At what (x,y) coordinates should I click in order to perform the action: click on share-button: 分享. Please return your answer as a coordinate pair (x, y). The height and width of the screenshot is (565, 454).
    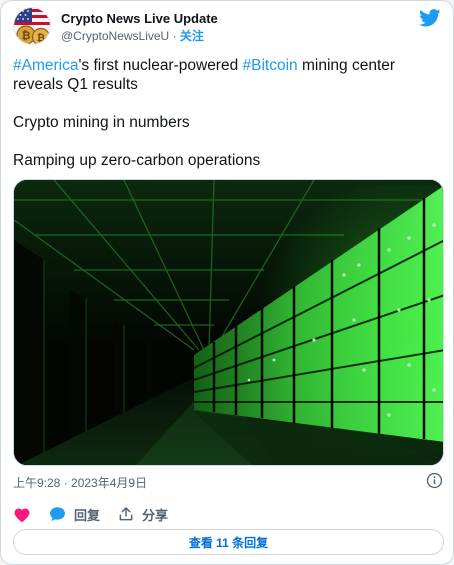
    Looking at the image, I should click on (143, 514).